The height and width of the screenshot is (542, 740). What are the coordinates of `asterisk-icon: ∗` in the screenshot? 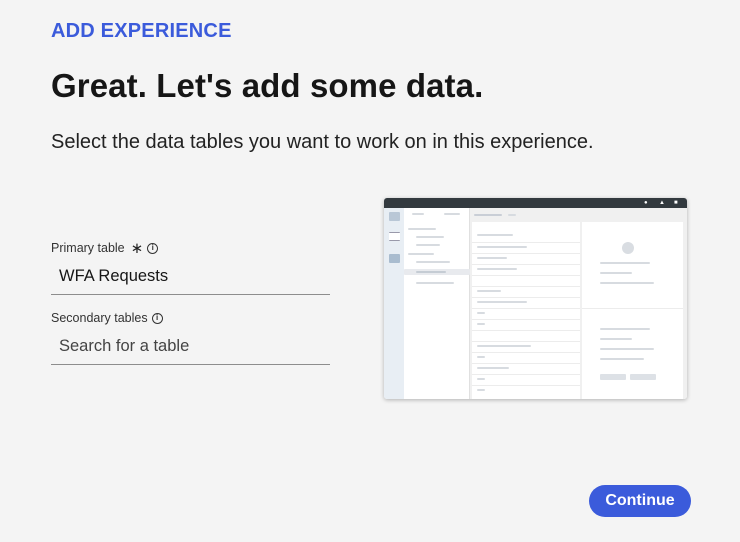 It's located at (137, 248).